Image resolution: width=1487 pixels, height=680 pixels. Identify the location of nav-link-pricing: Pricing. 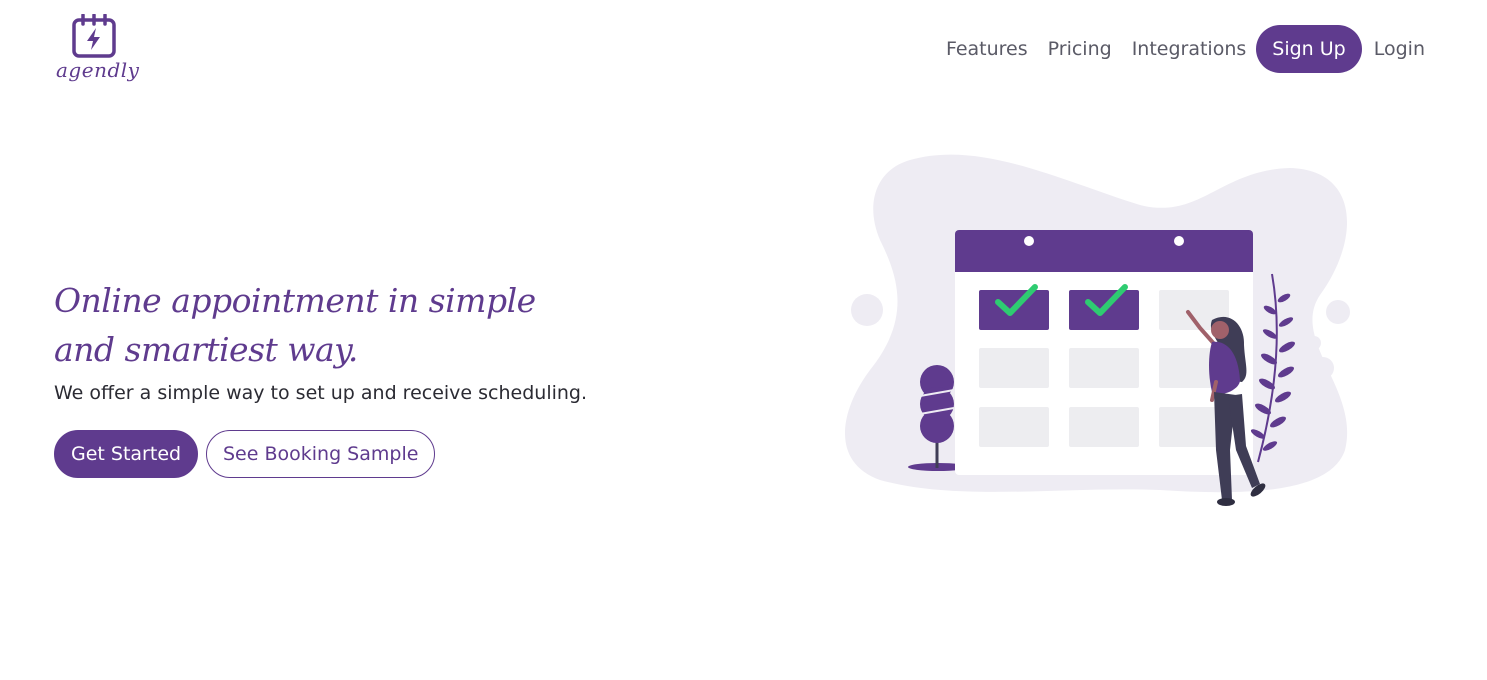
(1080, 49).